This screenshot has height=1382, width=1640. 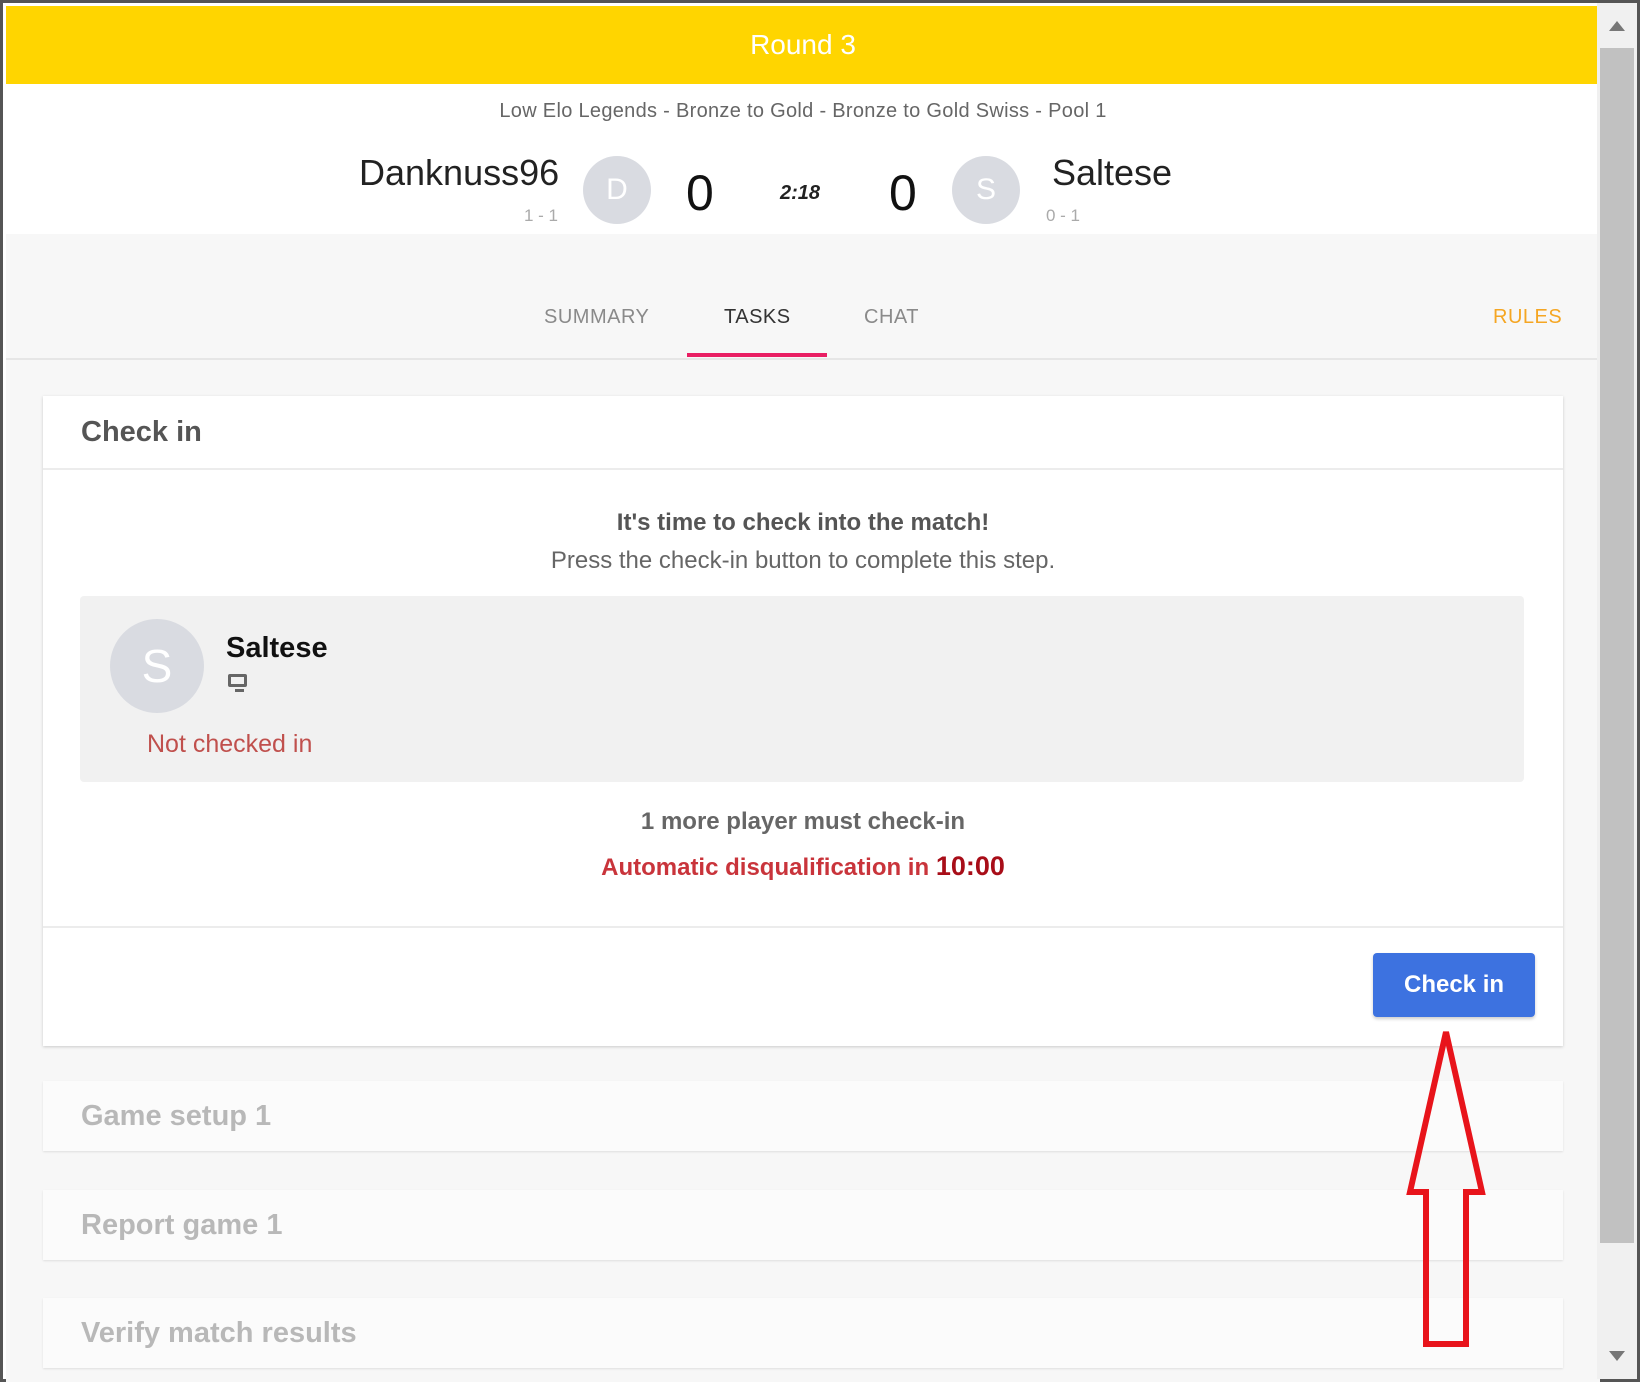 What do you see at coordinates (803, 297) in the screenshot?
I see `match-tabs: SUMMARY TASKS CHAT RULES` at bounding box center [803, 297].